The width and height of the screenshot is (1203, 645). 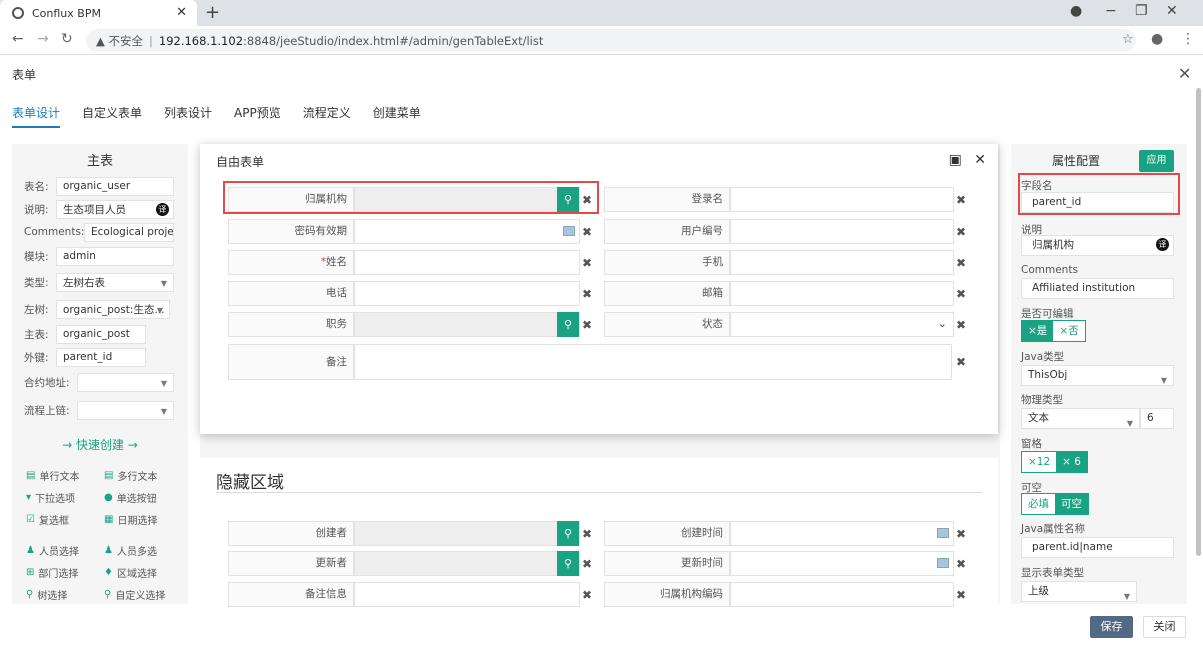 What do you see at coordinates (67, 39) in the screenshot?
I see `reload-icon: ↻` at bounding box center [67, 39].